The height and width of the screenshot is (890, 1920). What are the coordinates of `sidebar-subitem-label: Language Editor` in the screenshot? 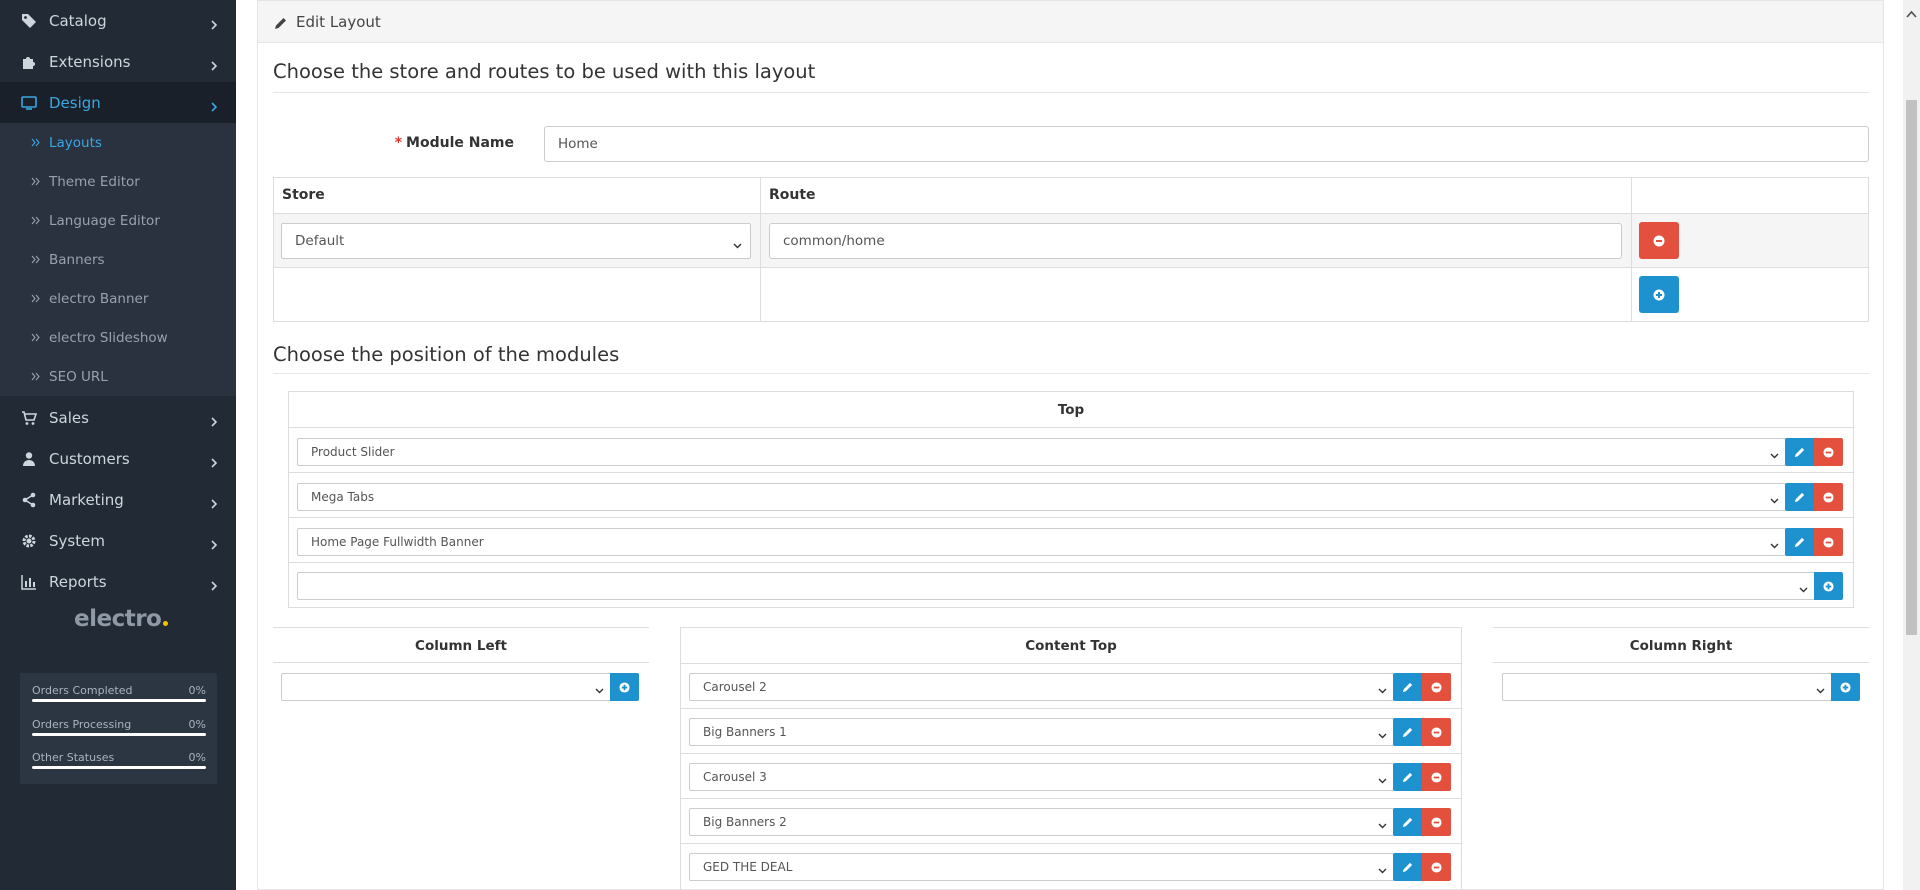 It's located at (104, 220).